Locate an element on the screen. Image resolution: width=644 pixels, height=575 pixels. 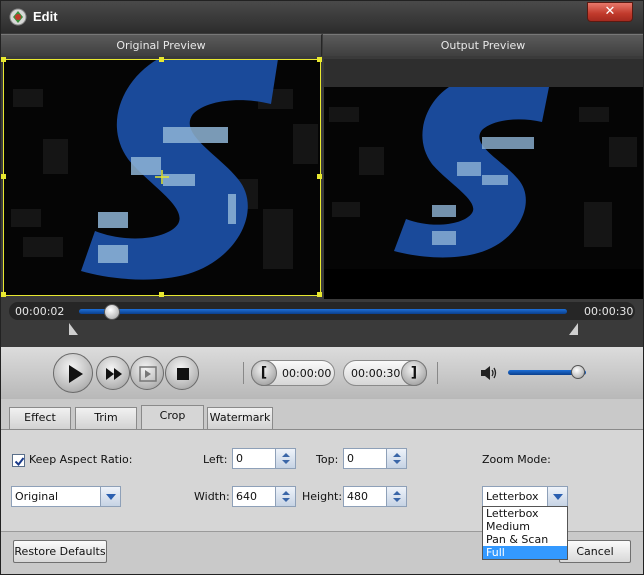
crop-handle-tl is located at coordinates (3, 59).